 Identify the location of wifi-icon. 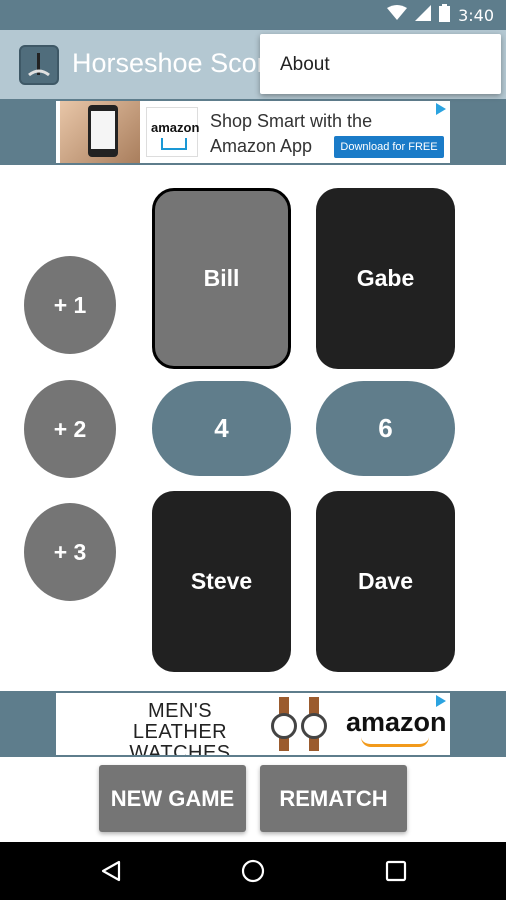
(397, 15).